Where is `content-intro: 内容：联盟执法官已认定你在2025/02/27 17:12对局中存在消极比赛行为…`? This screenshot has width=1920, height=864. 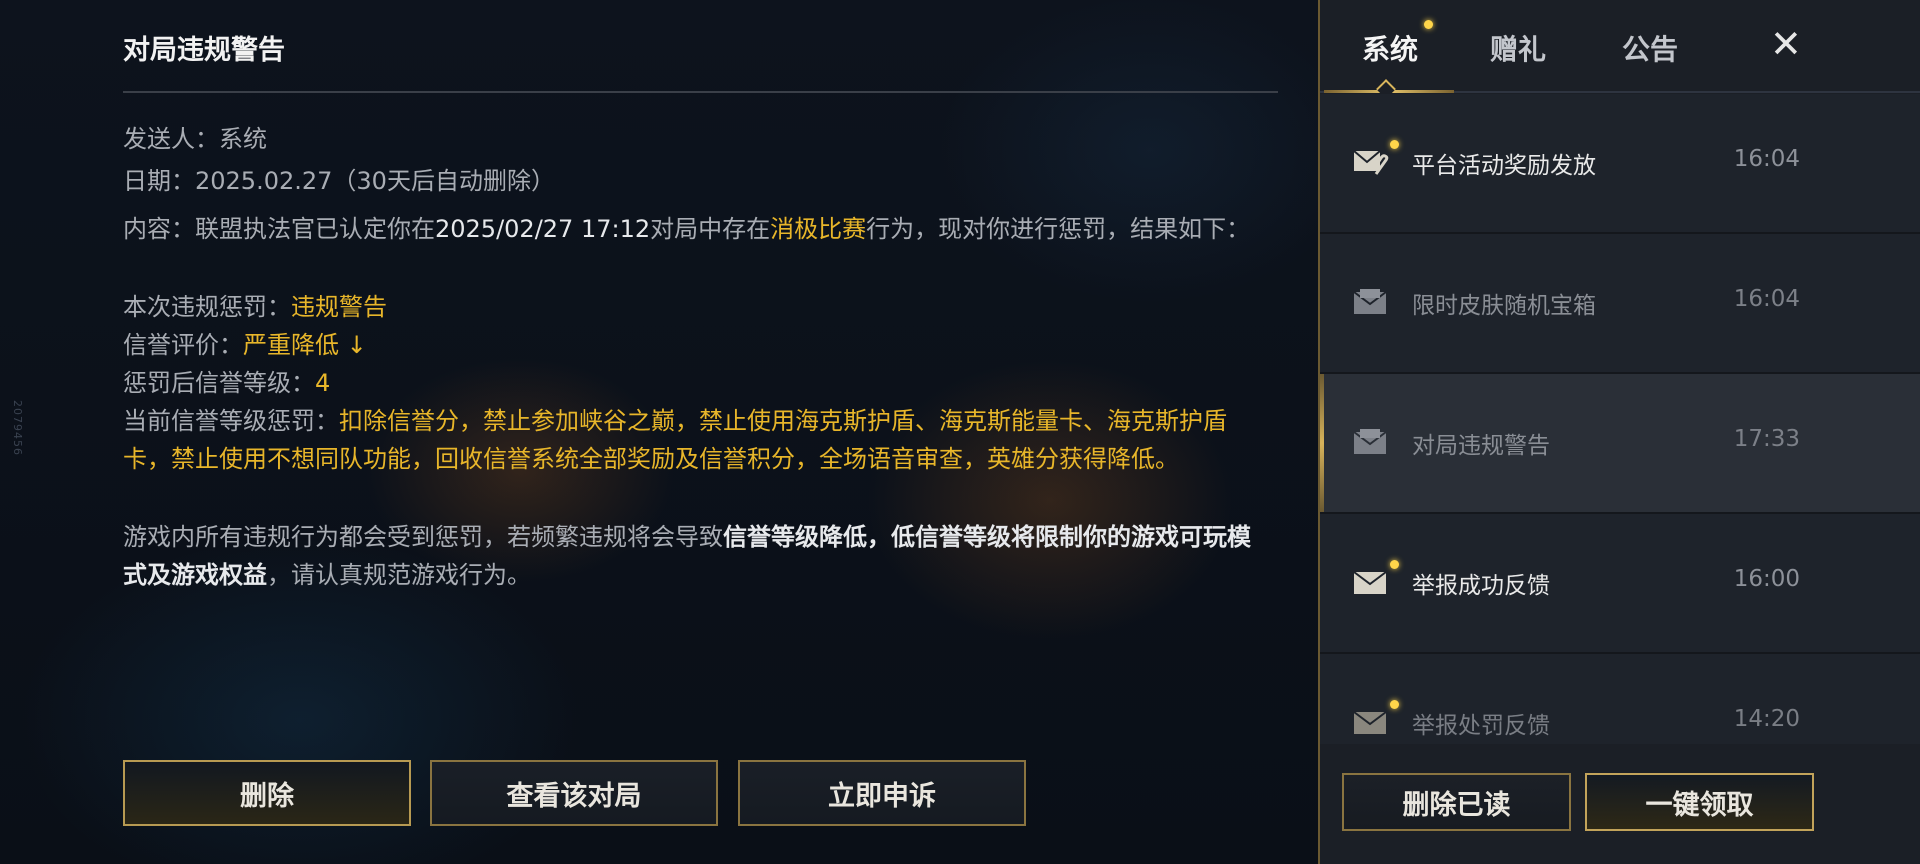
content-intro: 内容：联盟执法官已认定你在2025/02/27 17:12对局中存在消极比赛行为… is located at coordinates (688, 229).